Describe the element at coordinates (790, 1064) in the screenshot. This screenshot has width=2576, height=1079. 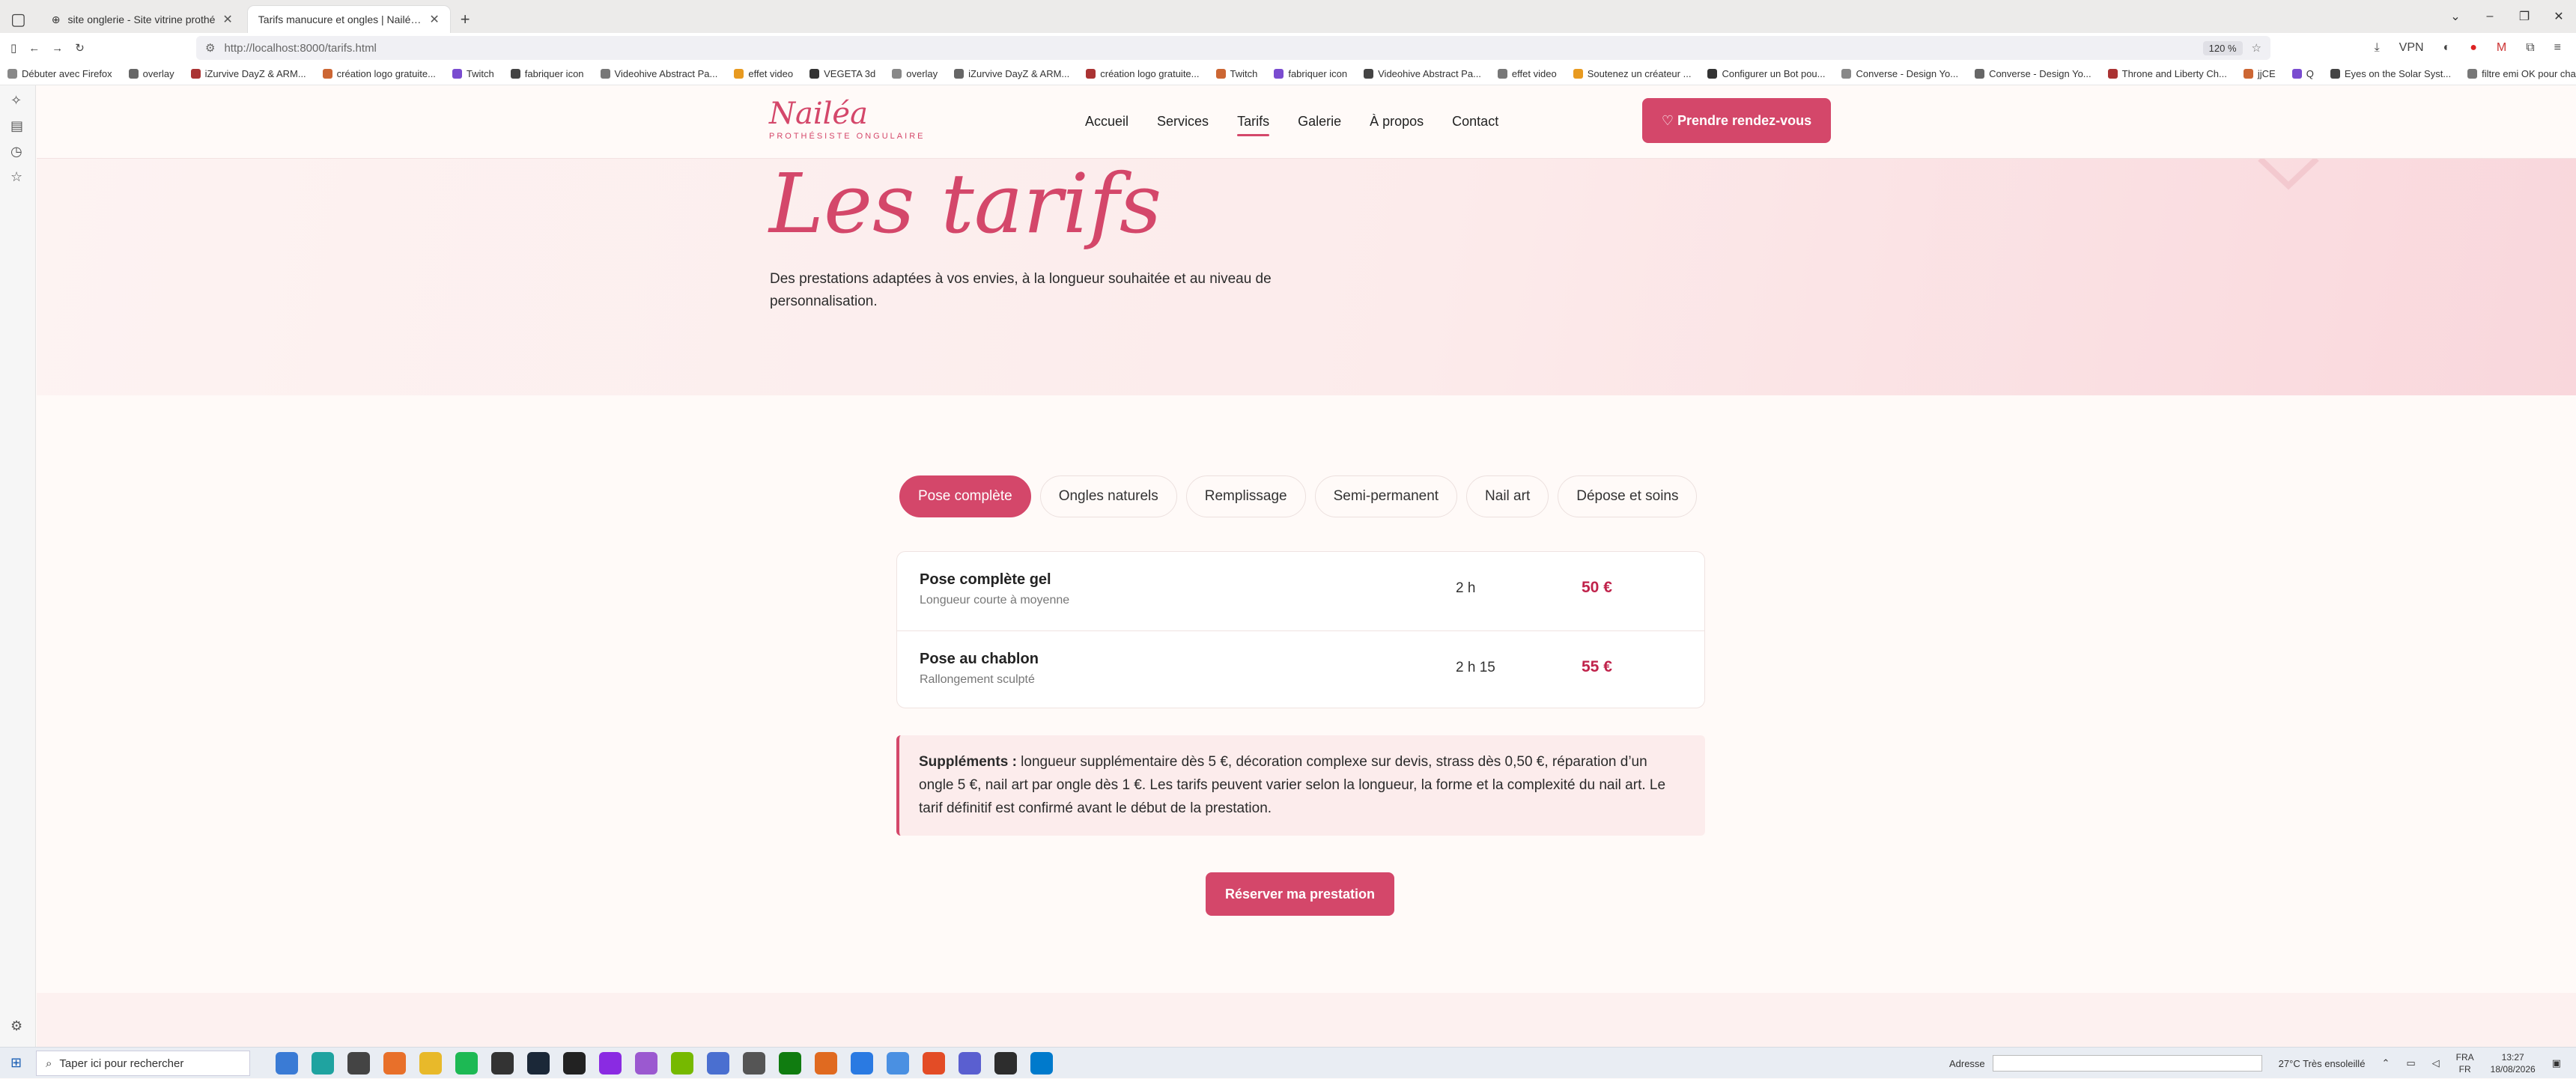
I see `xbox-icon` at that location.